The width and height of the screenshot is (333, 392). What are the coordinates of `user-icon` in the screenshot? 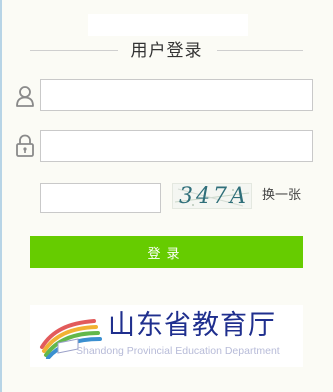 It's located at (25, 98).